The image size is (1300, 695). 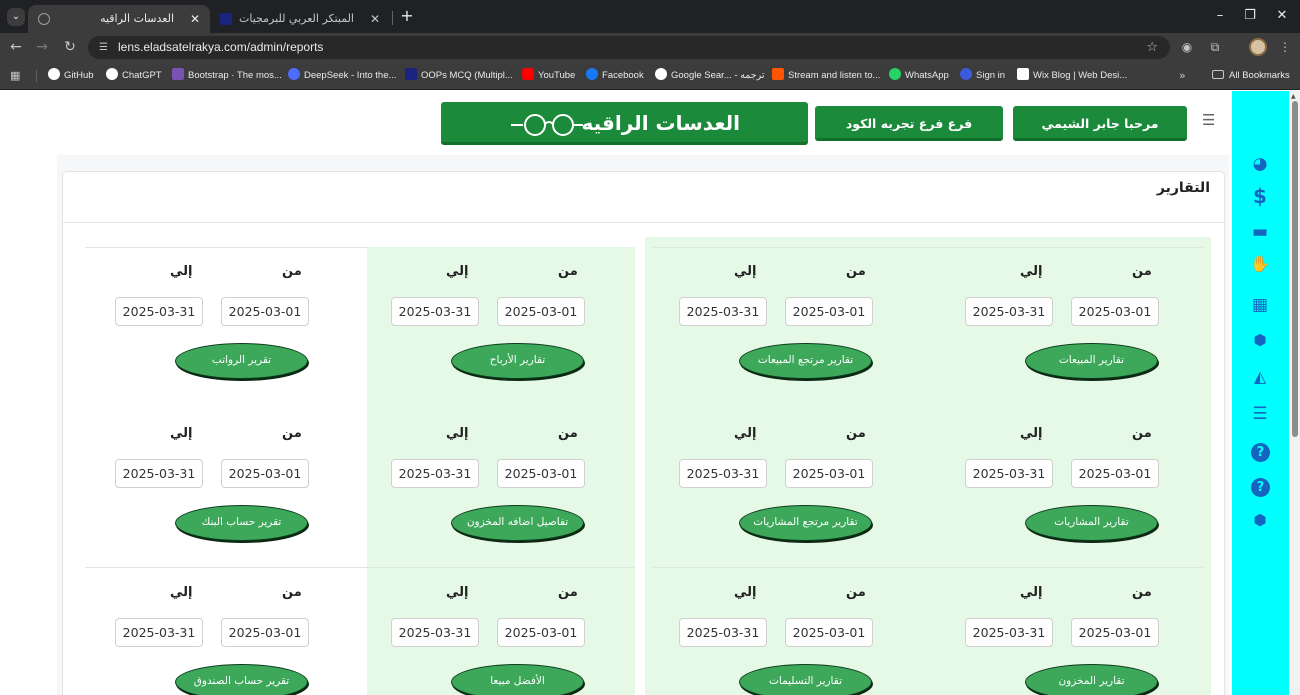 I want to click on handshake-icon: ✋, so click(x=1260, y=264).